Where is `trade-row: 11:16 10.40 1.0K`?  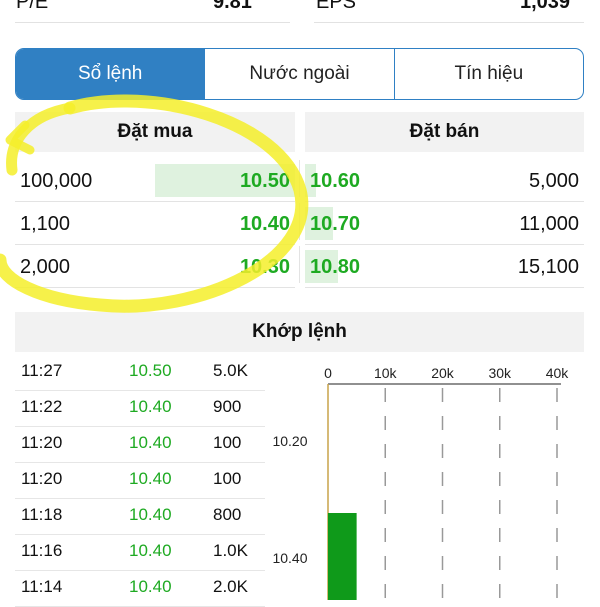
trade-row: 11:16 10.40 1.0K is located at coordinates (140, 552).